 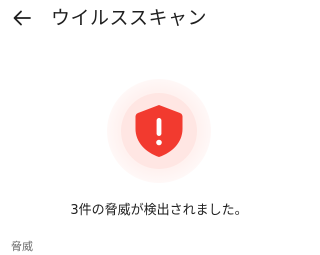 I want to click on app-header: ウイルススキャン, so click(x=159, y=18).